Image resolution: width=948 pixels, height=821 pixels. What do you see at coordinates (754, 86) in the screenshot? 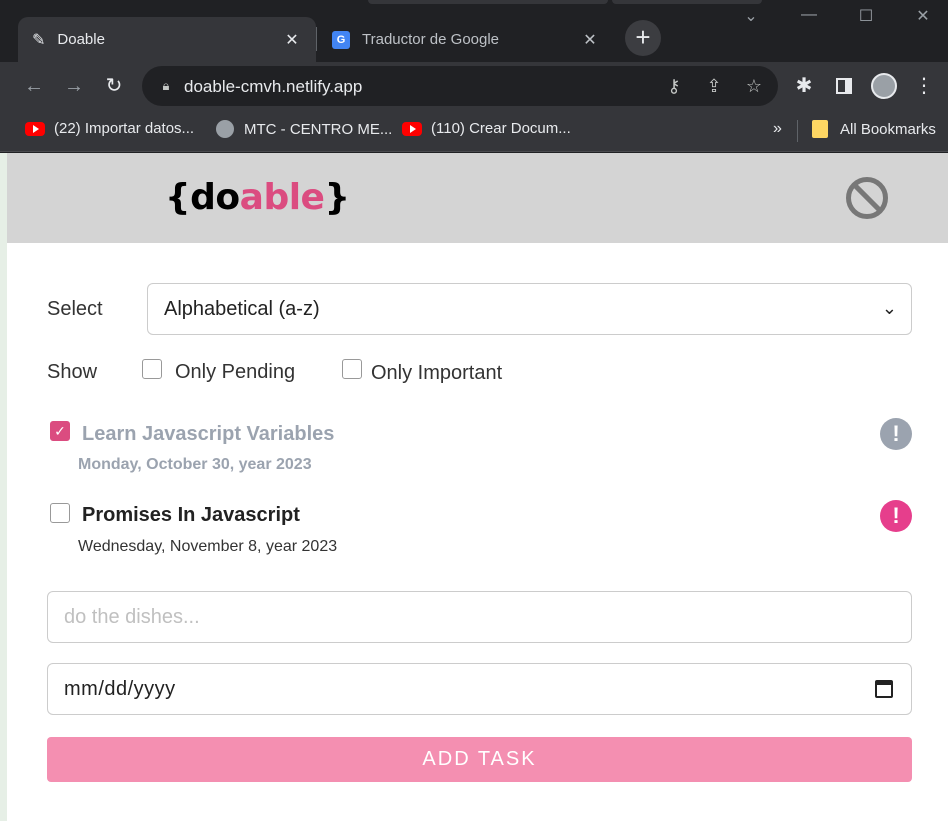
I see `star-icon: ☆` at bounding box center [754, 86].